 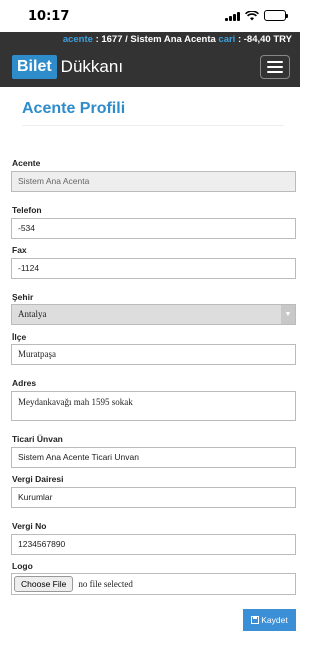 I want to click on agency-value: : 1677 / Sistem Ana Acenta, so click(x=155, y=39).